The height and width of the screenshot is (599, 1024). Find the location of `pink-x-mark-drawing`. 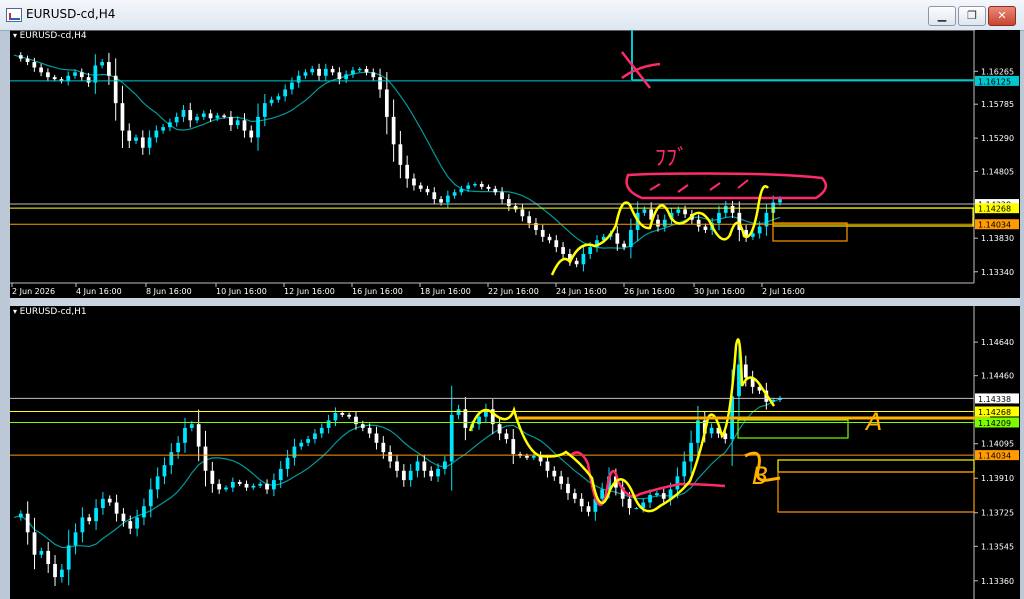

pink-x-mark-drawing is located at coordinates (641, 70).